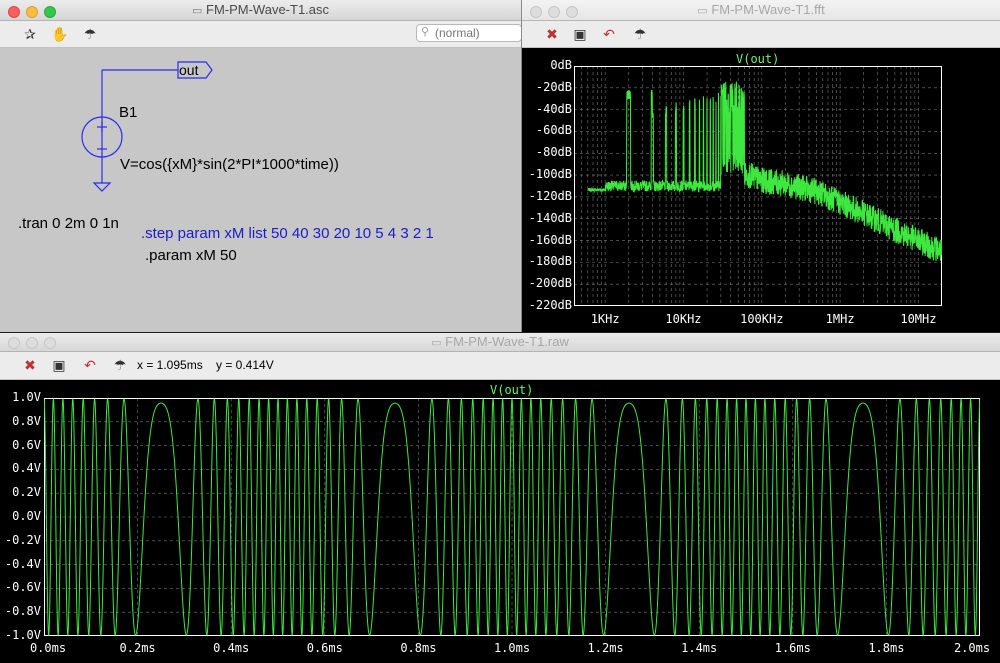 The width and height of the screenshot is (1000, 663). What do you see at coordinates (137, 648) in the screenshot?
I see `tick-label: 0.2ms` at bounding box center [137, 648].